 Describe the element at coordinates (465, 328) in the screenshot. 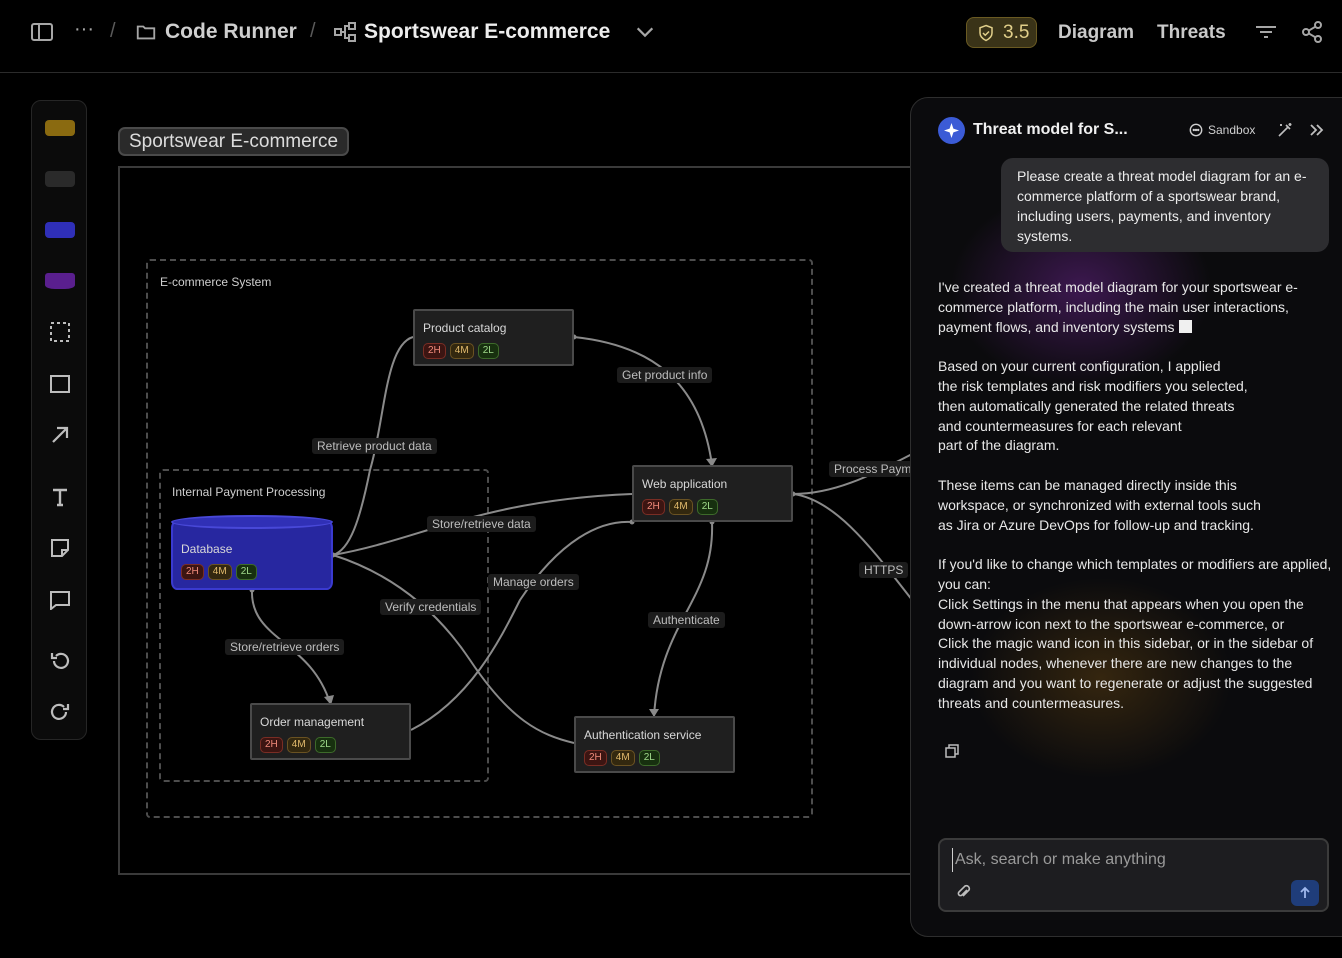

I see `node-label: Product catalog` at that location.